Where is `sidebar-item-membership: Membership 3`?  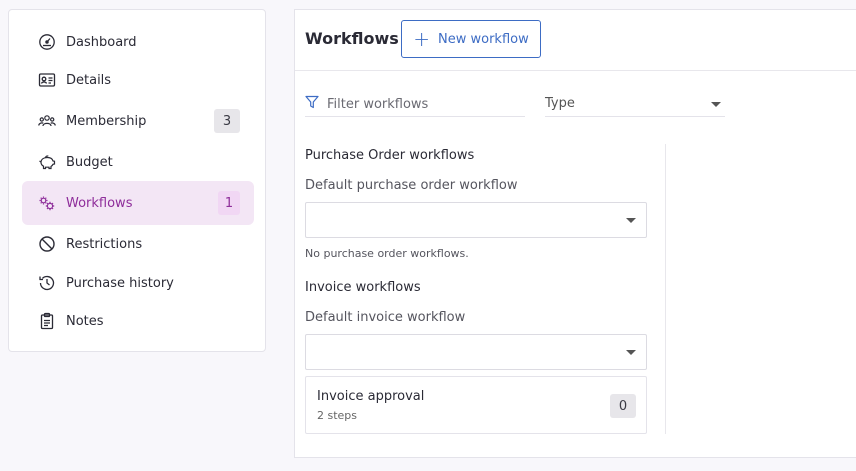 sidebar-item-membership: Membership 3 is located at coordinates (138, 121).